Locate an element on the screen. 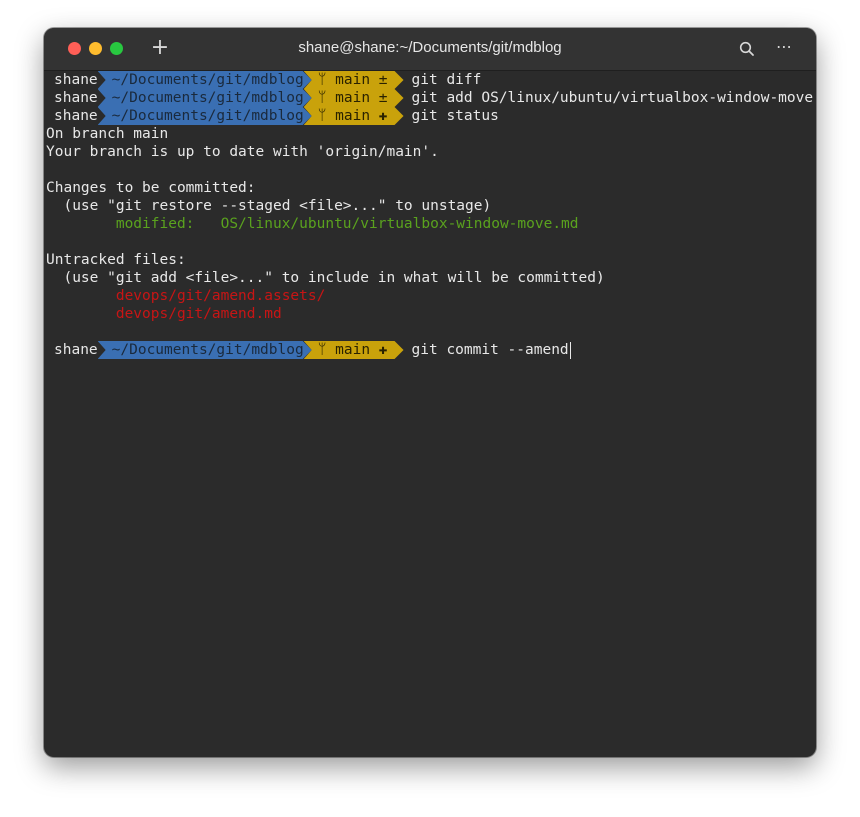 This screenshot has width=860, height=817. output-line: On branch main is located at coordinates (107, 134).